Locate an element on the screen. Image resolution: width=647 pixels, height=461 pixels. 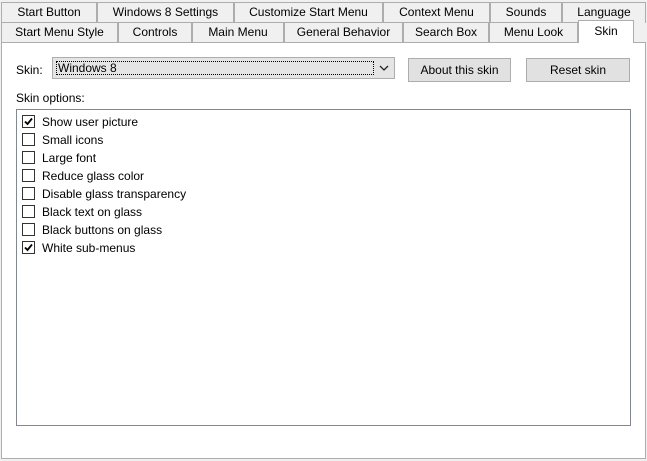
option-label: Reduce glass color is located at coordinates (93, 176).